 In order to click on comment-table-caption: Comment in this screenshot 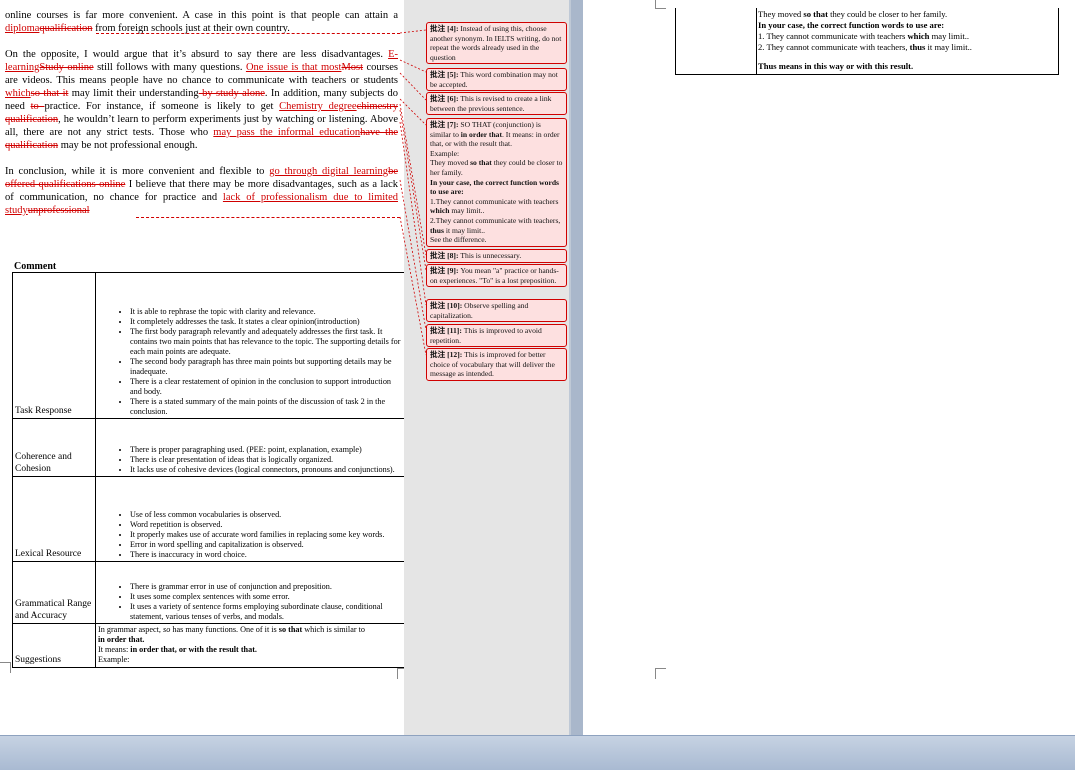, I will do `click(35, 266)`.